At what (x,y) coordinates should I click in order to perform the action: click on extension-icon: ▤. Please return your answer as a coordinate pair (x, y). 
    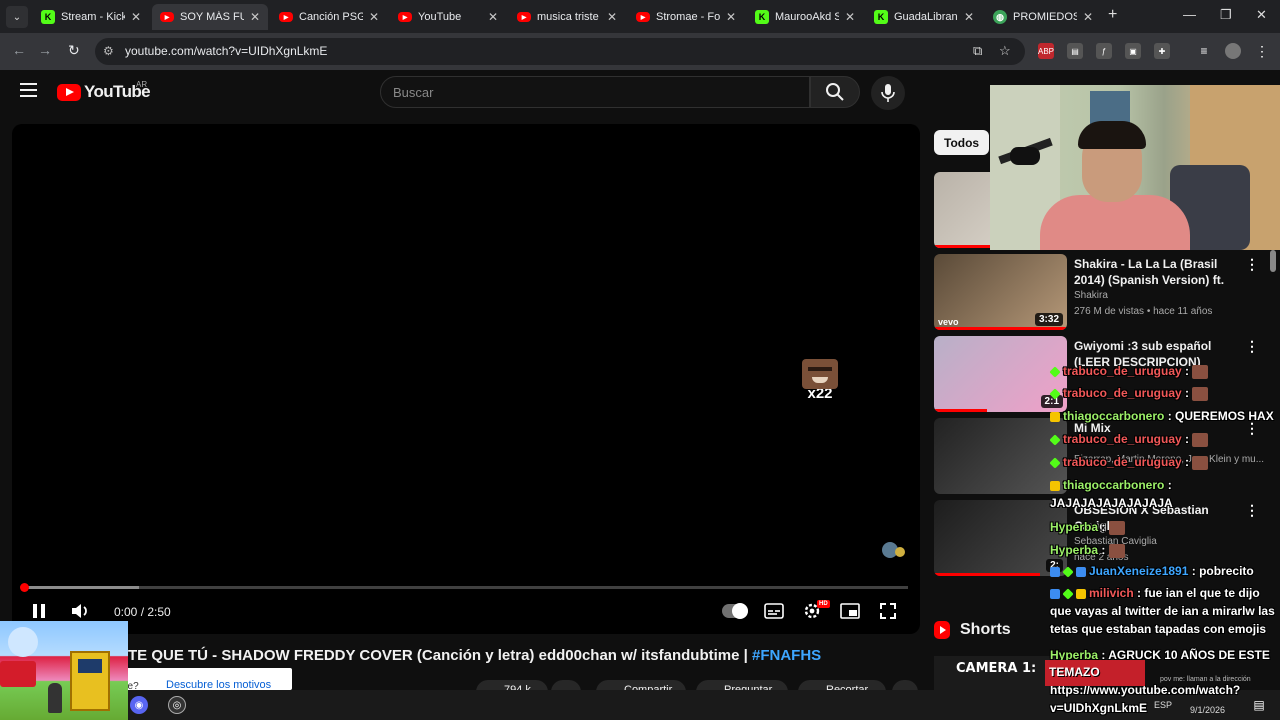
    Looking at the image, I should click on (1075, 51).